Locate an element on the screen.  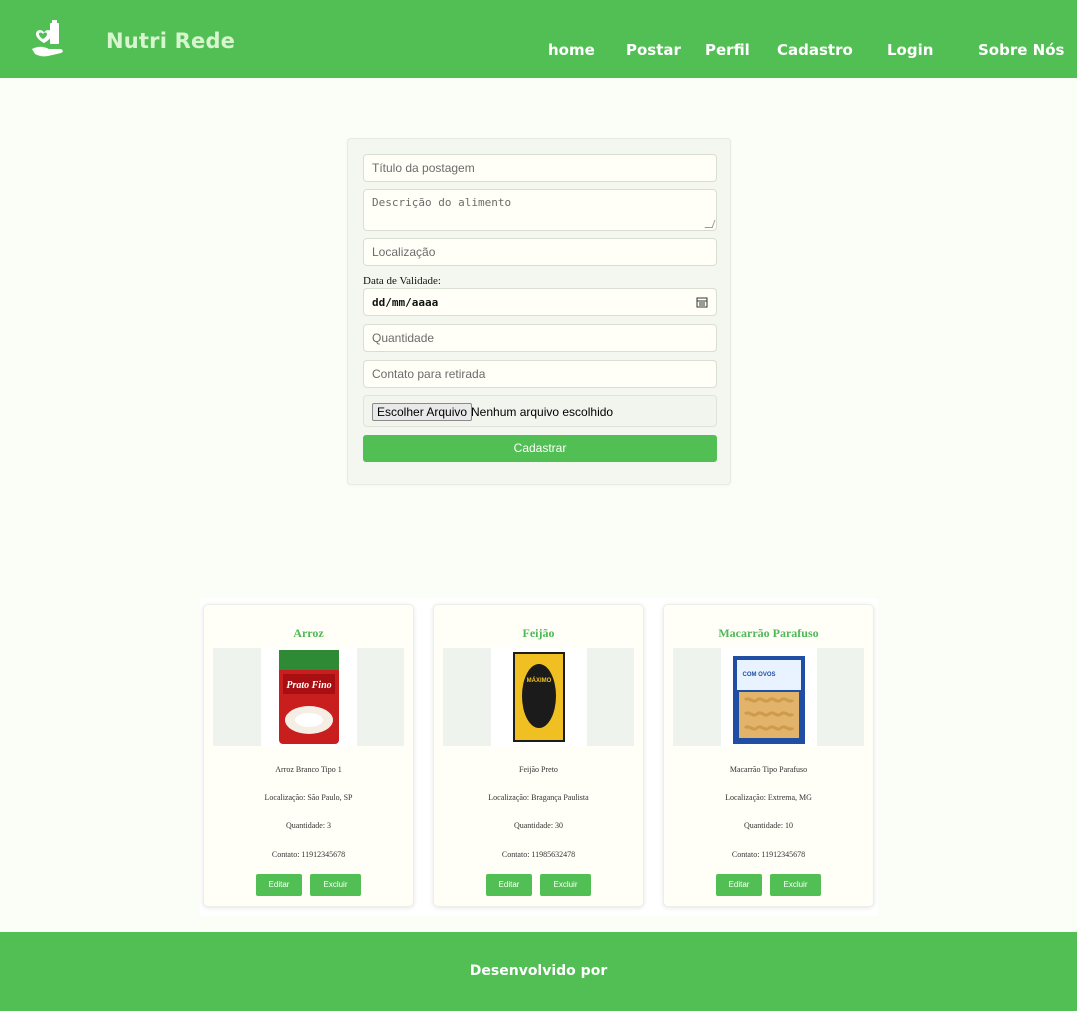
card-image: MÁXIMO is located at coordinates (538, 697).